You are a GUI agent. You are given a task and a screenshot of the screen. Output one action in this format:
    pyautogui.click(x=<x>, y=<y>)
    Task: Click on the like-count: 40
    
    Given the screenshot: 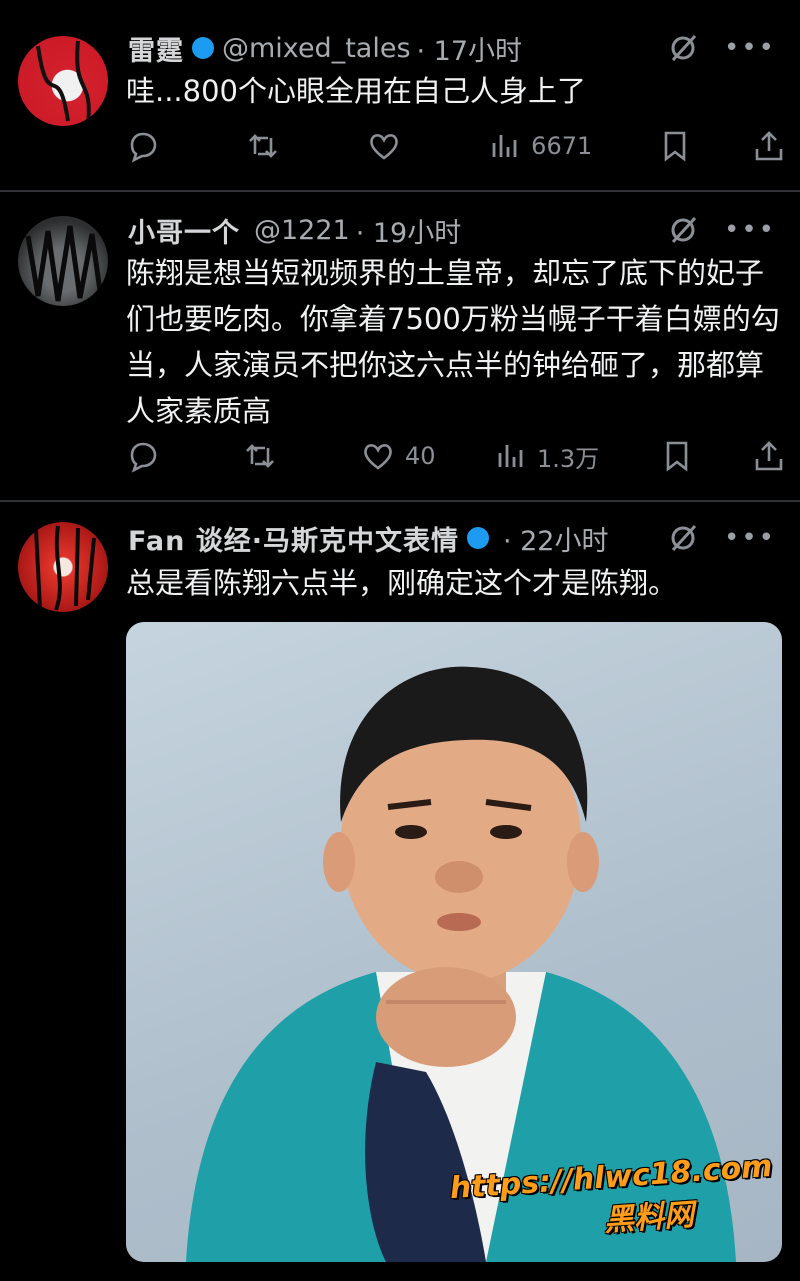 What is the action you would take?
    pyautogui.click(x=420, y=456)
    